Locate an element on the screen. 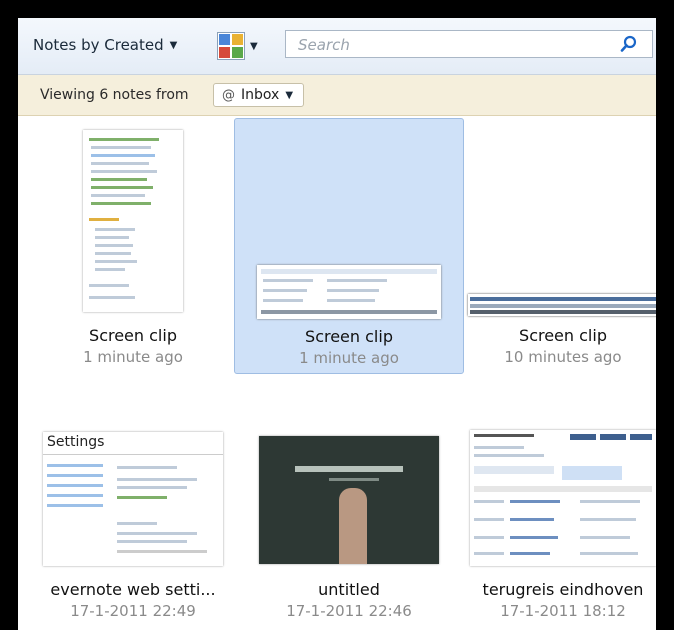 The width and height of the screenshot is (674, 630). note-thumbnail: Settings is located at coordinates (133, 499).